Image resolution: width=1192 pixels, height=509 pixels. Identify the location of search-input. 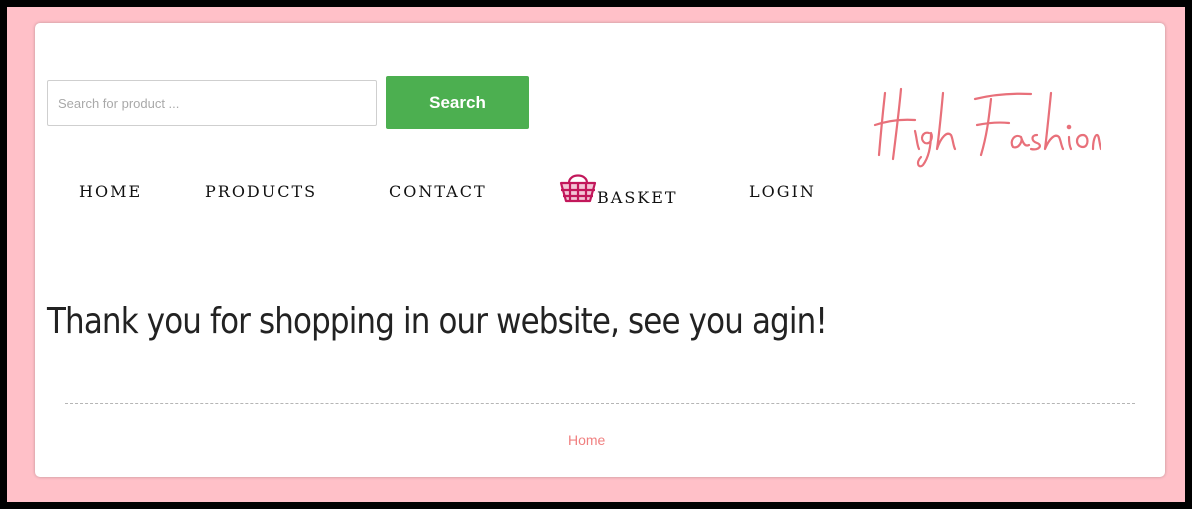
(212, 103).